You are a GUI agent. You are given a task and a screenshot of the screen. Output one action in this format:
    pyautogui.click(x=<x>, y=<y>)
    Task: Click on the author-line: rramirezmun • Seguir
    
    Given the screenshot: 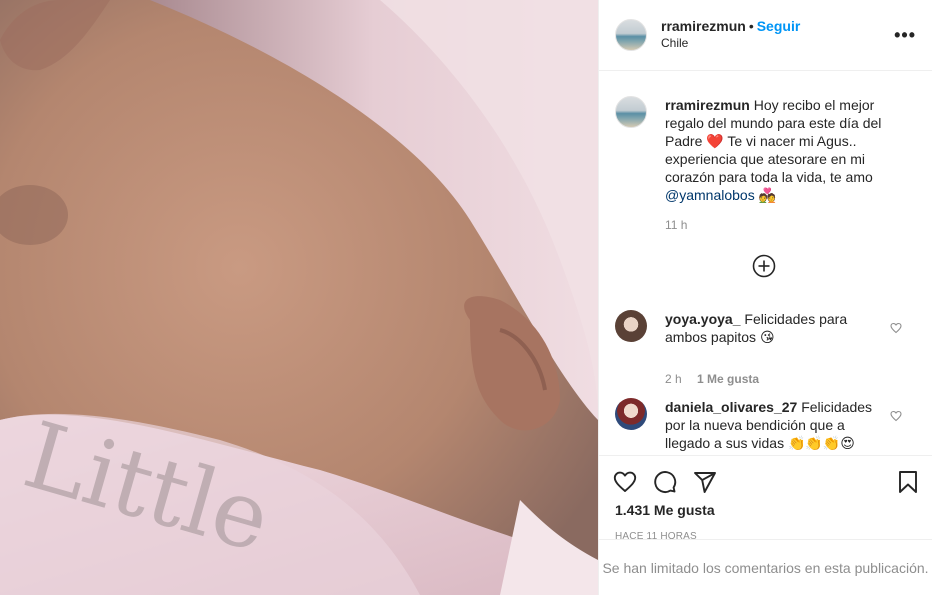 What is the action you would take?
    pyautogui.click(x=730, y=26)
    